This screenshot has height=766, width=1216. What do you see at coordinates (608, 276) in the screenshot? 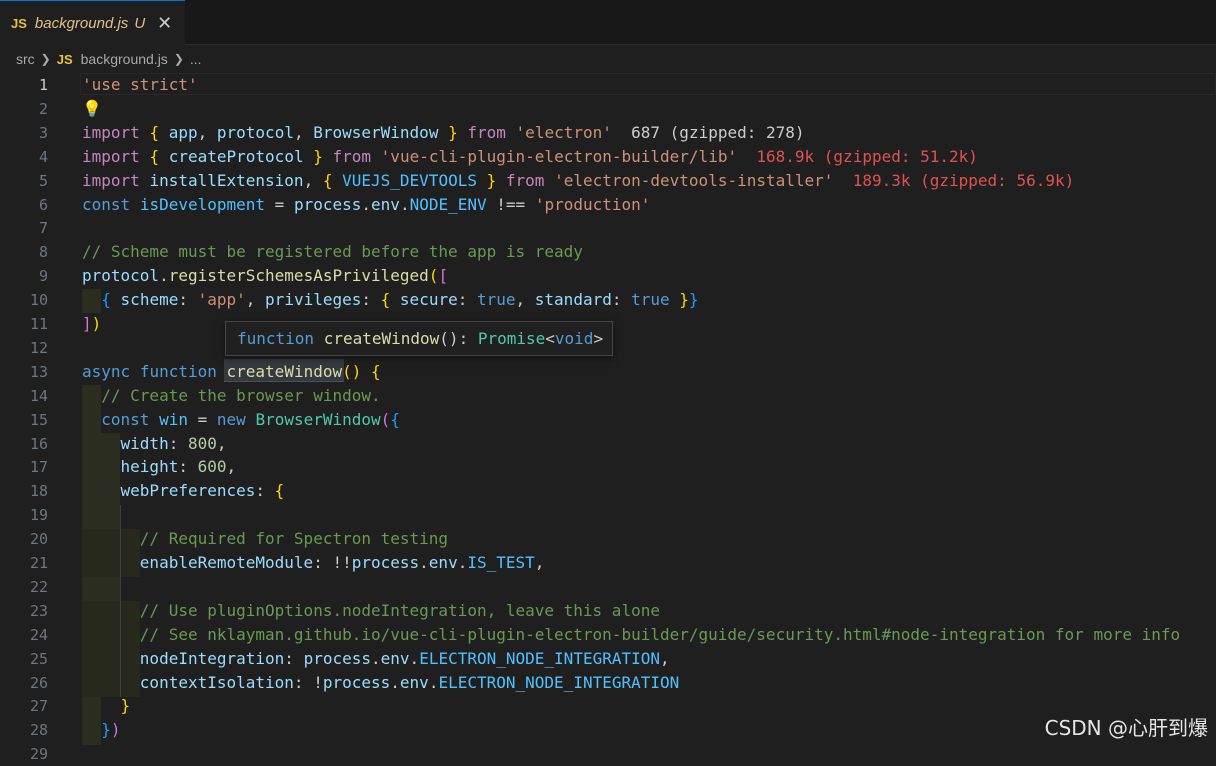
I see `code-line: 9 protocol.registerSchemesAsPrivileged([` at bounding box center [608, 276].